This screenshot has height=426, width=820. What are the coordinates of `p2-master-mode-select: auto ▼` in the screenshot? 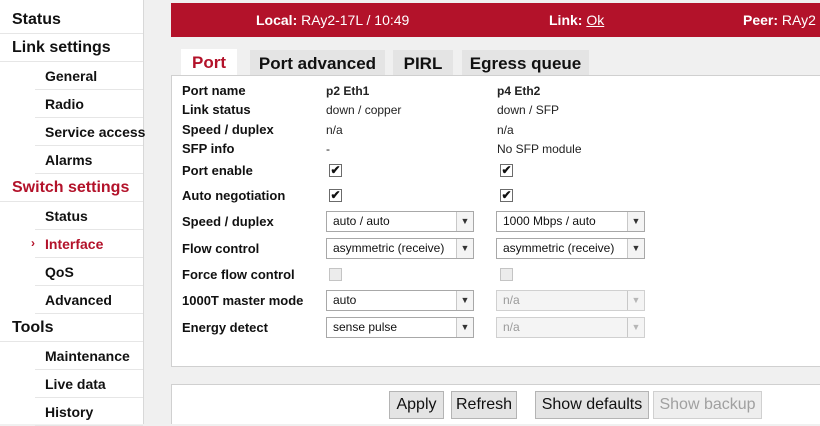 It's located at (400, 300).